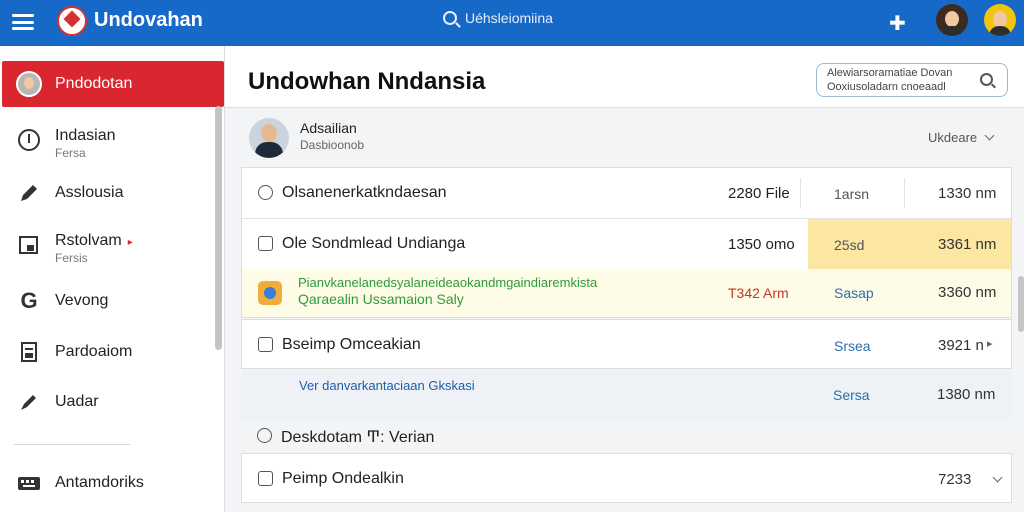 This screenshot has width=1024, height=512. Describe the element at coordinates (367, 81) in the screenshot. I see `page-title: Undowhan Nndansia` at that location.